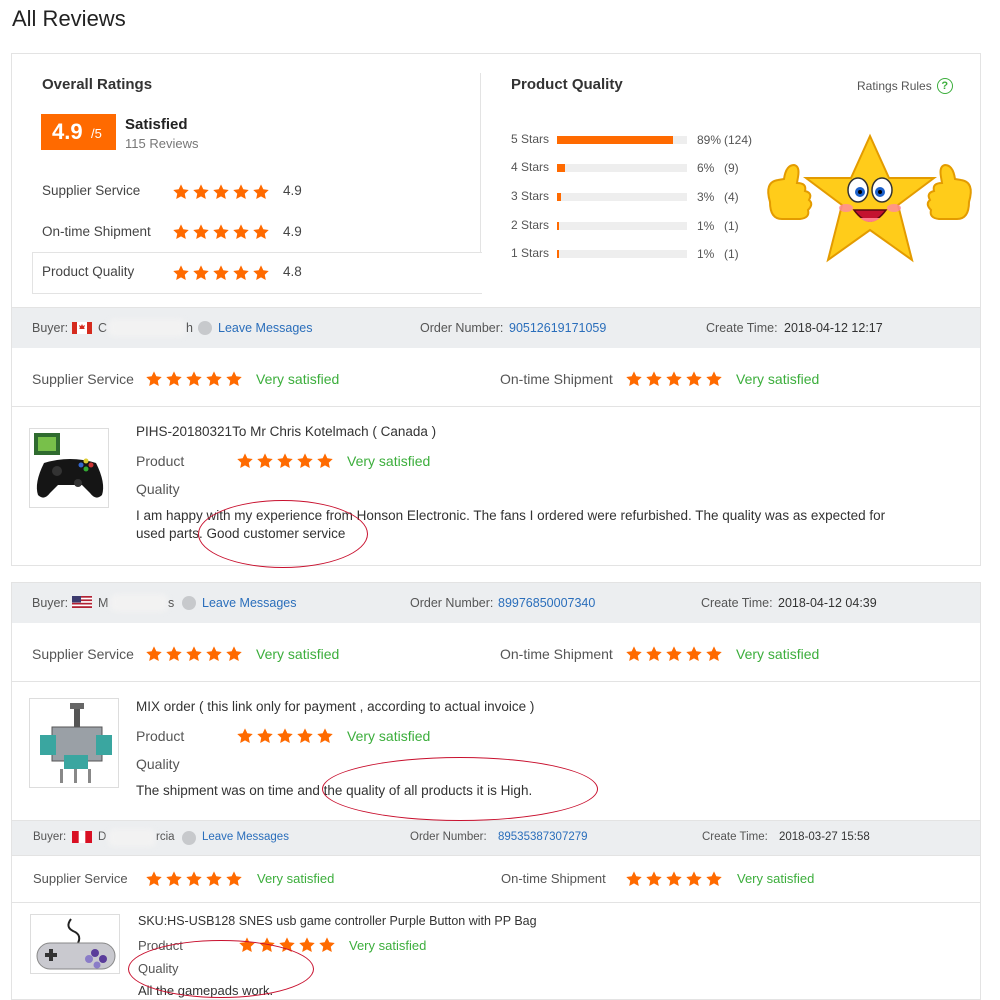 This screenshot has width=1000, height=1000. What do you see at coordinates (96, 133) in the screenshot?
I see `overall-score-max: /5` at bounding box center [96, 133].